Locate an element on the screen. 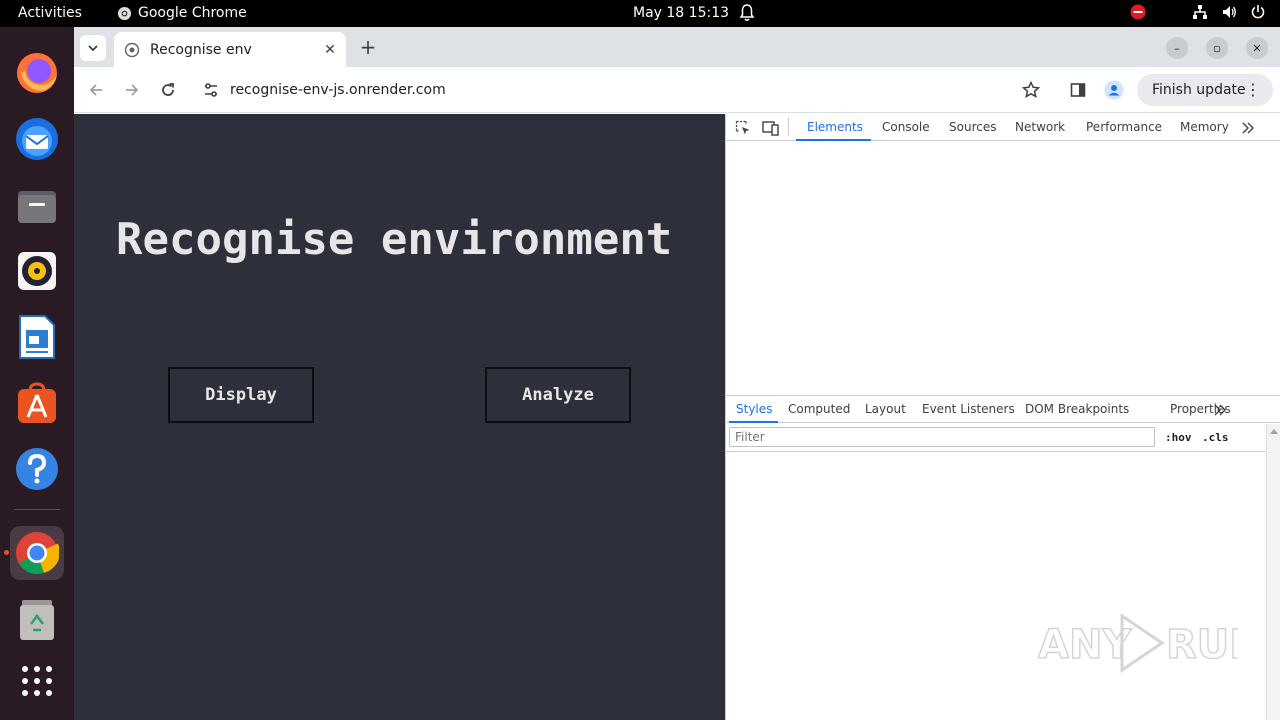 Image resolution: width=1280 pixels, height=720 pixels. chrome-small-icon is located at coordinates (124, 13).